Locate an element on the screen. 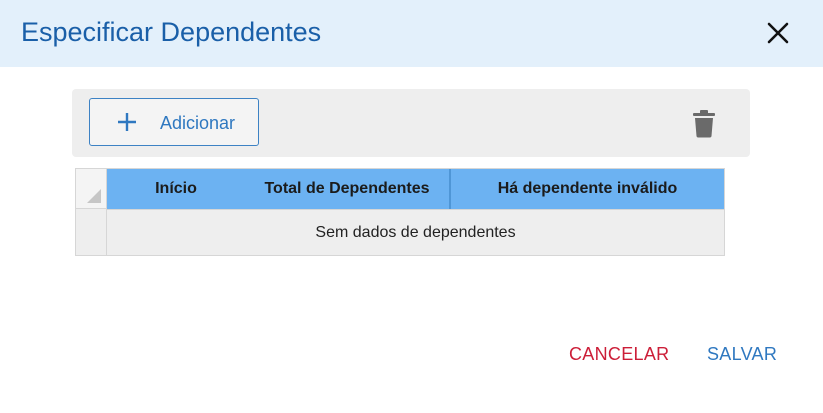 The height and width of the screenshot is (413, 823). close-button is located at coordinates (778, 33).